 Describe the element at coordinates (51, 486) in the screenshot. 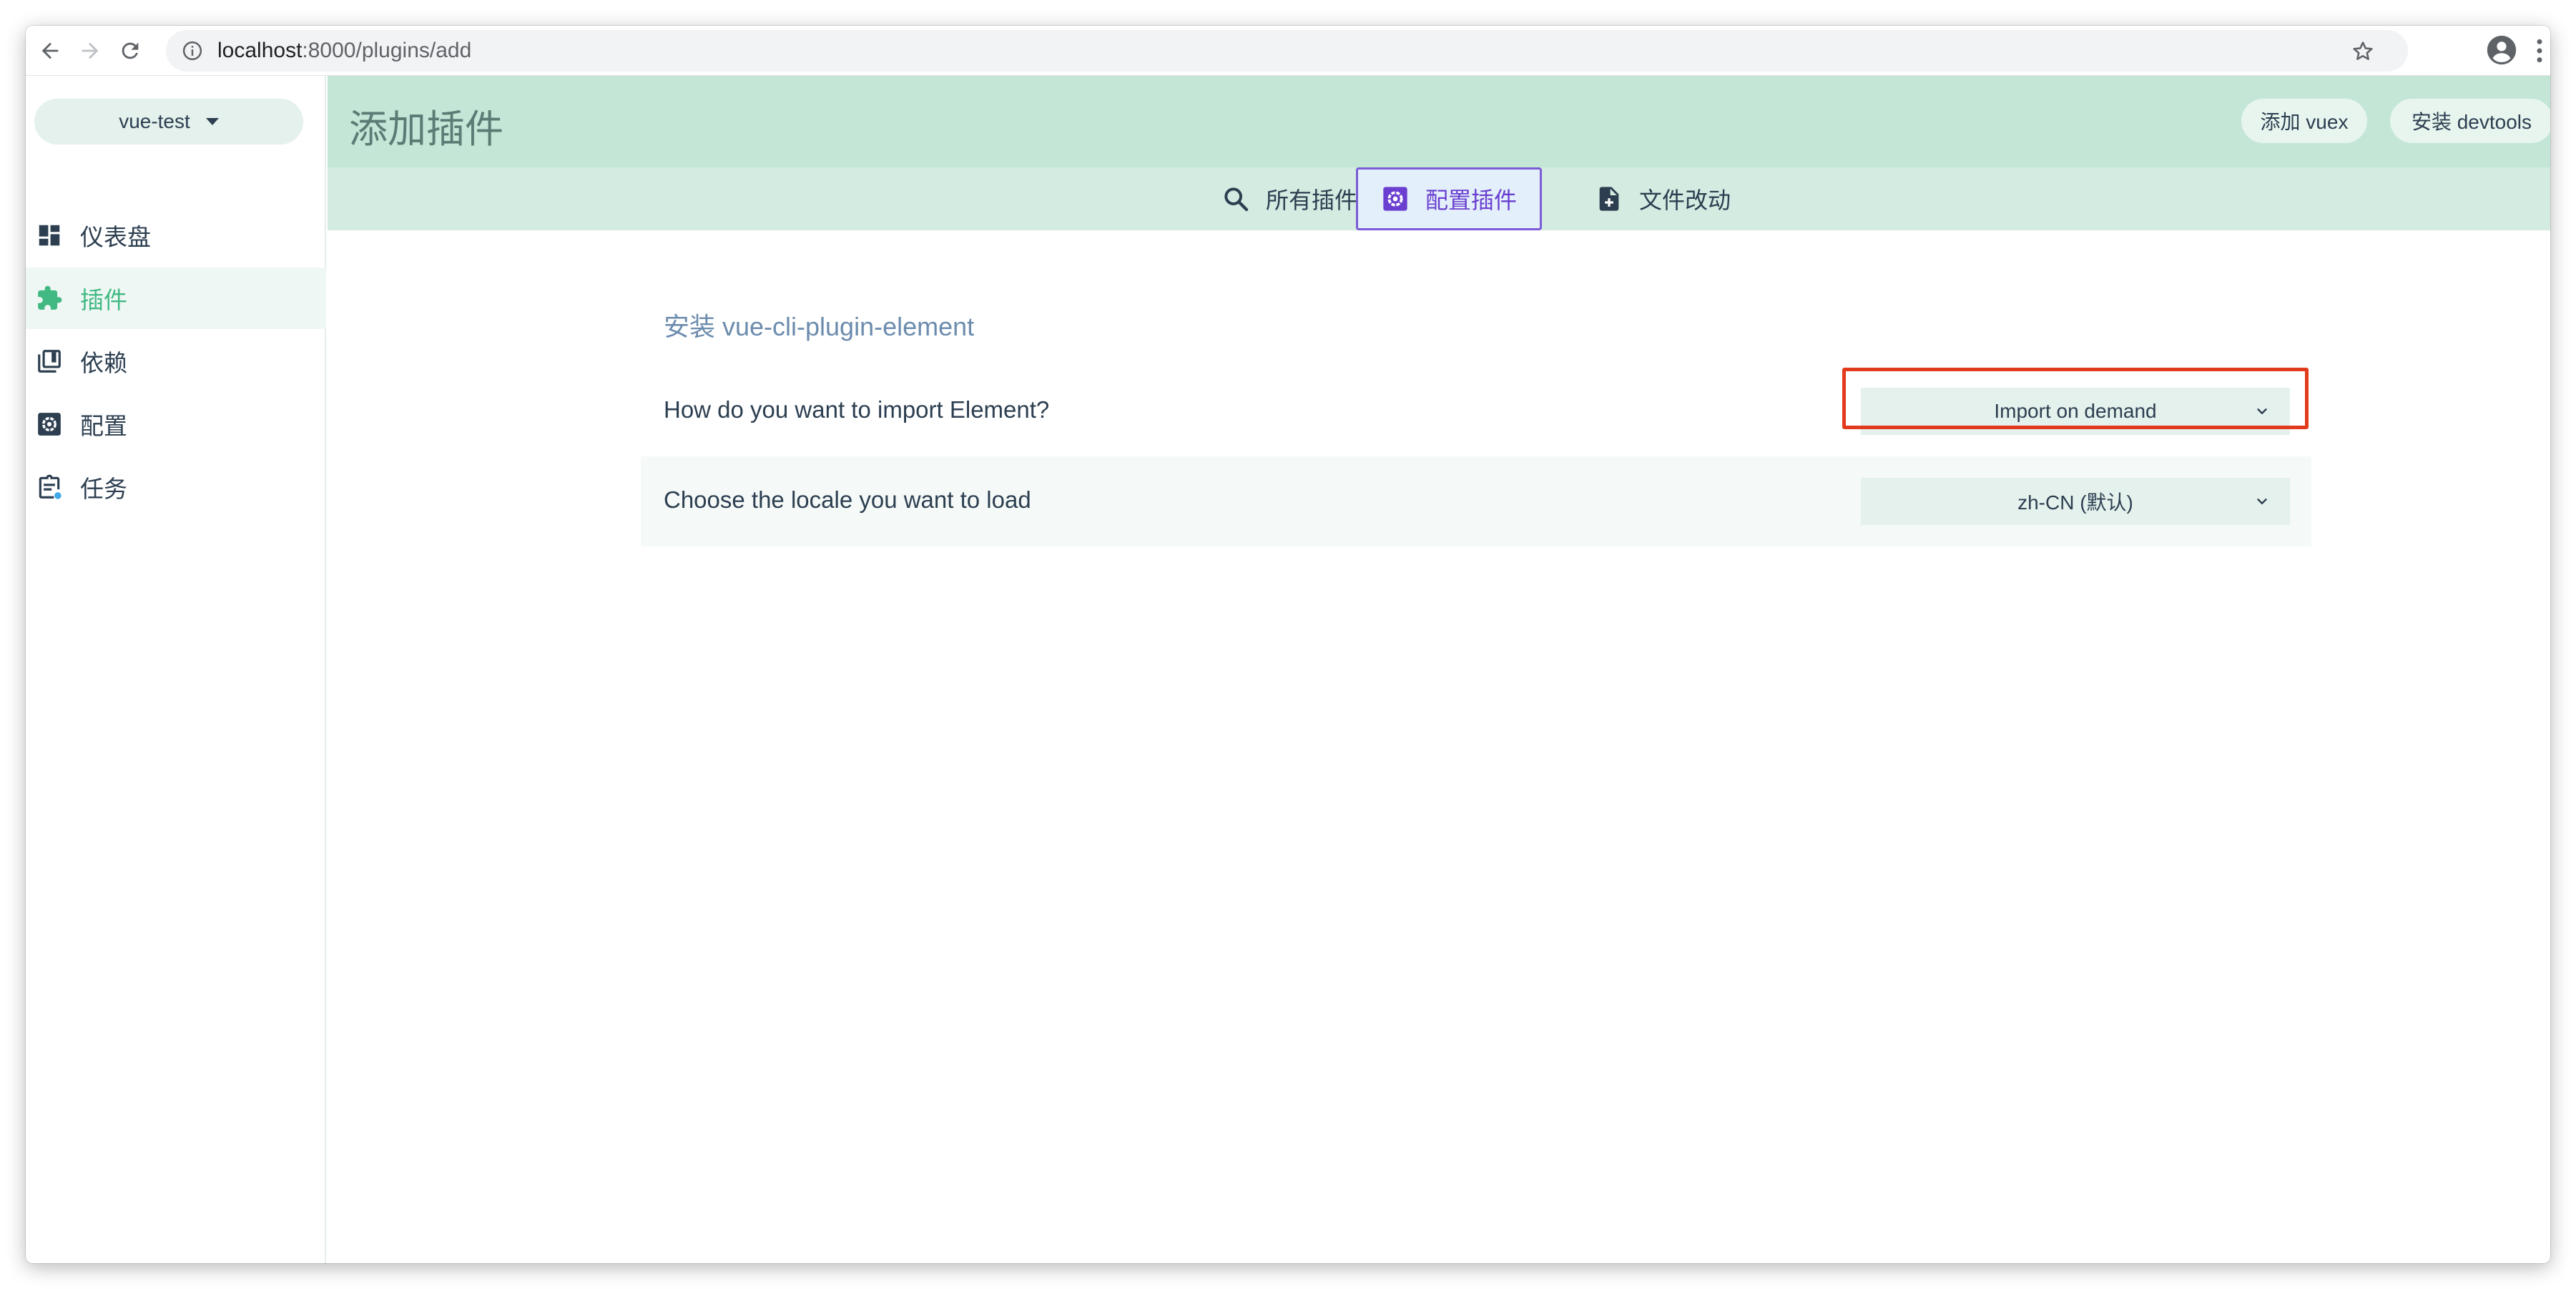

I see `clipboard-icon` at that location.